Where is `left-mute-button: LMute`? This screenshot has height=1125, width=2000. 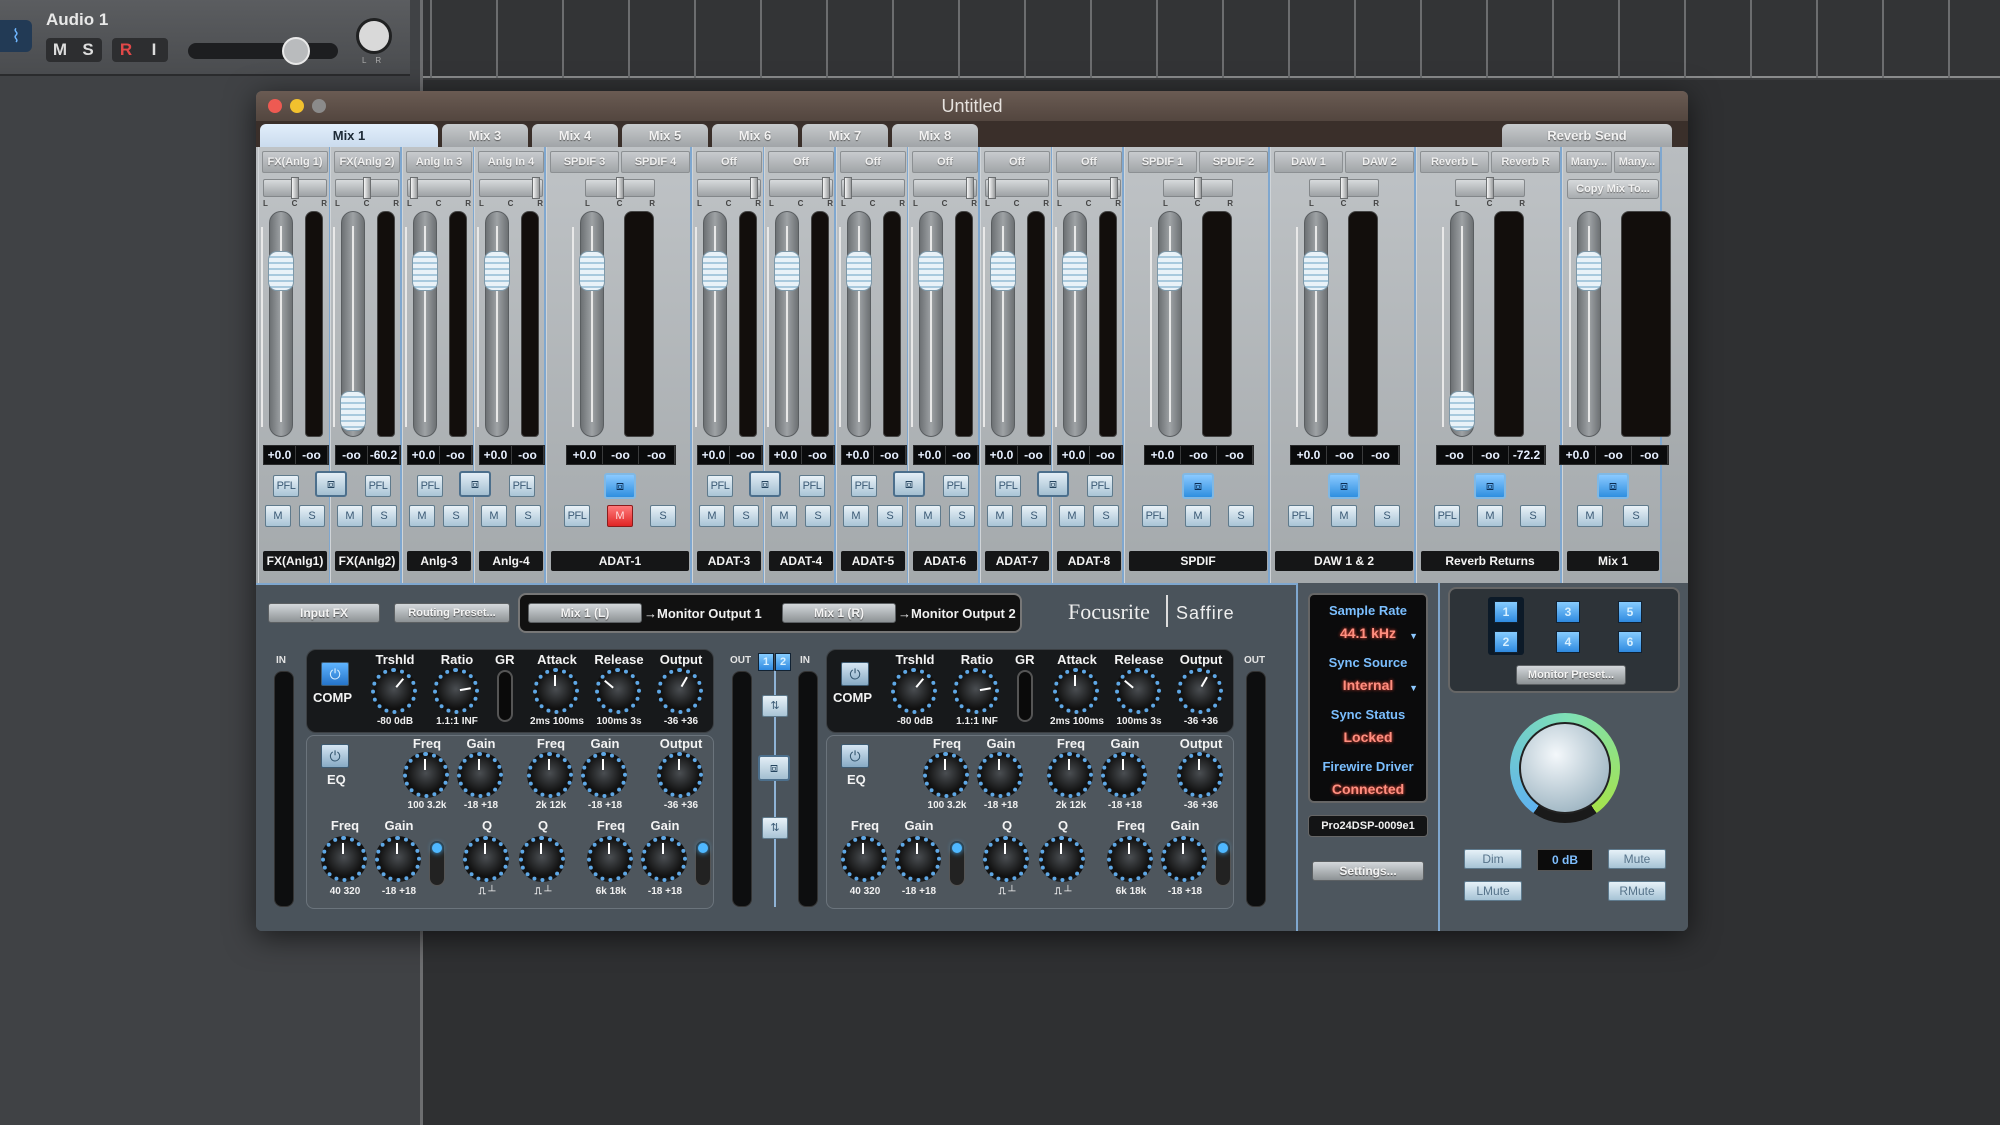
left-mute-button: LMute is located at coordinates (1493, 891).